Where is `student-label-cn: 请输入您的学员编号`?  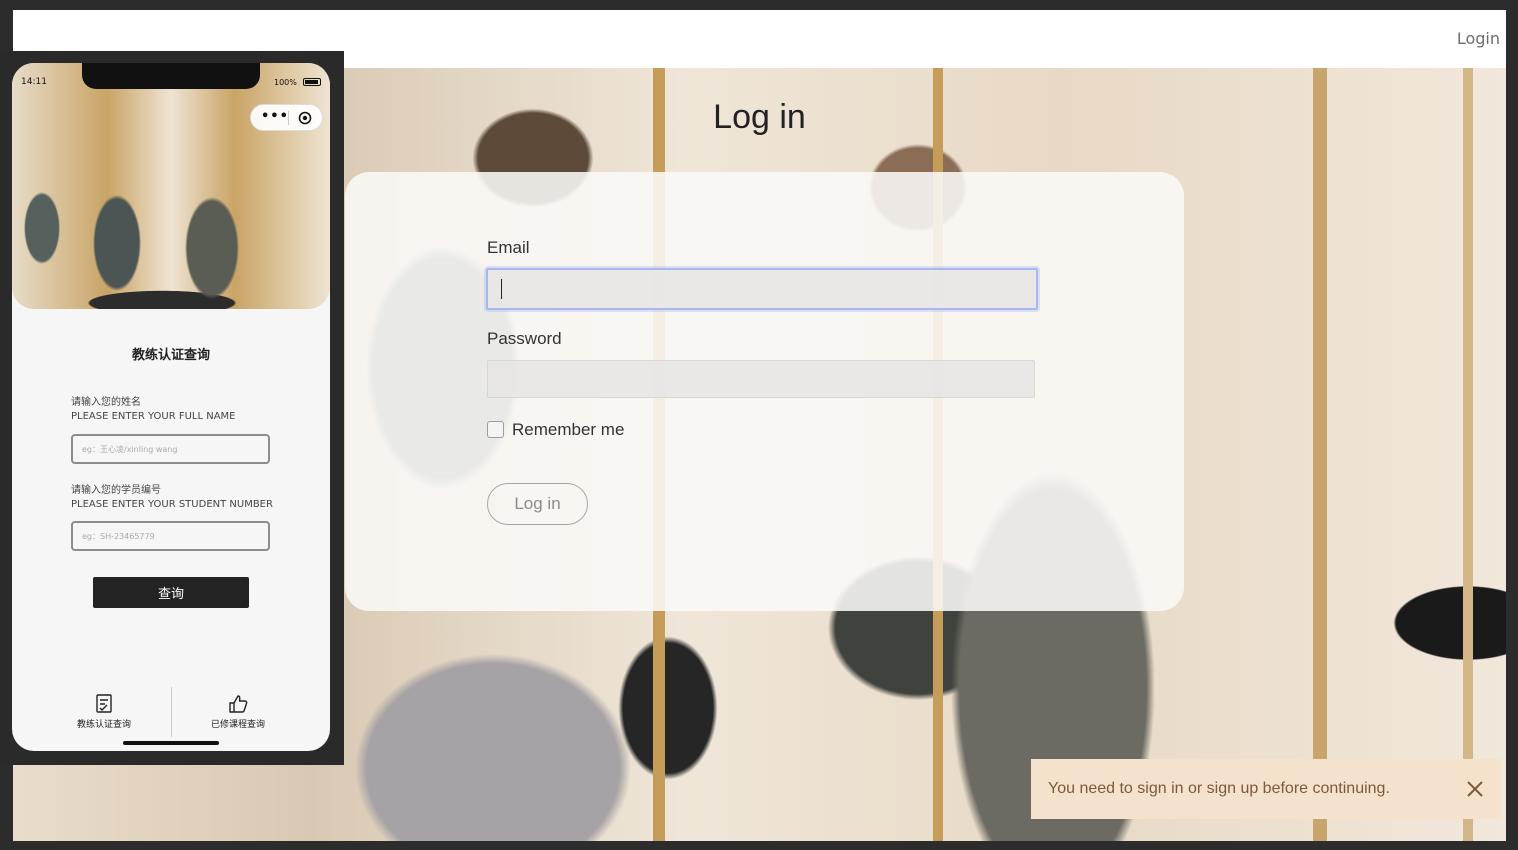
student-label-cn: 请输入您的学员编号 is located at coordinates (116, 490).